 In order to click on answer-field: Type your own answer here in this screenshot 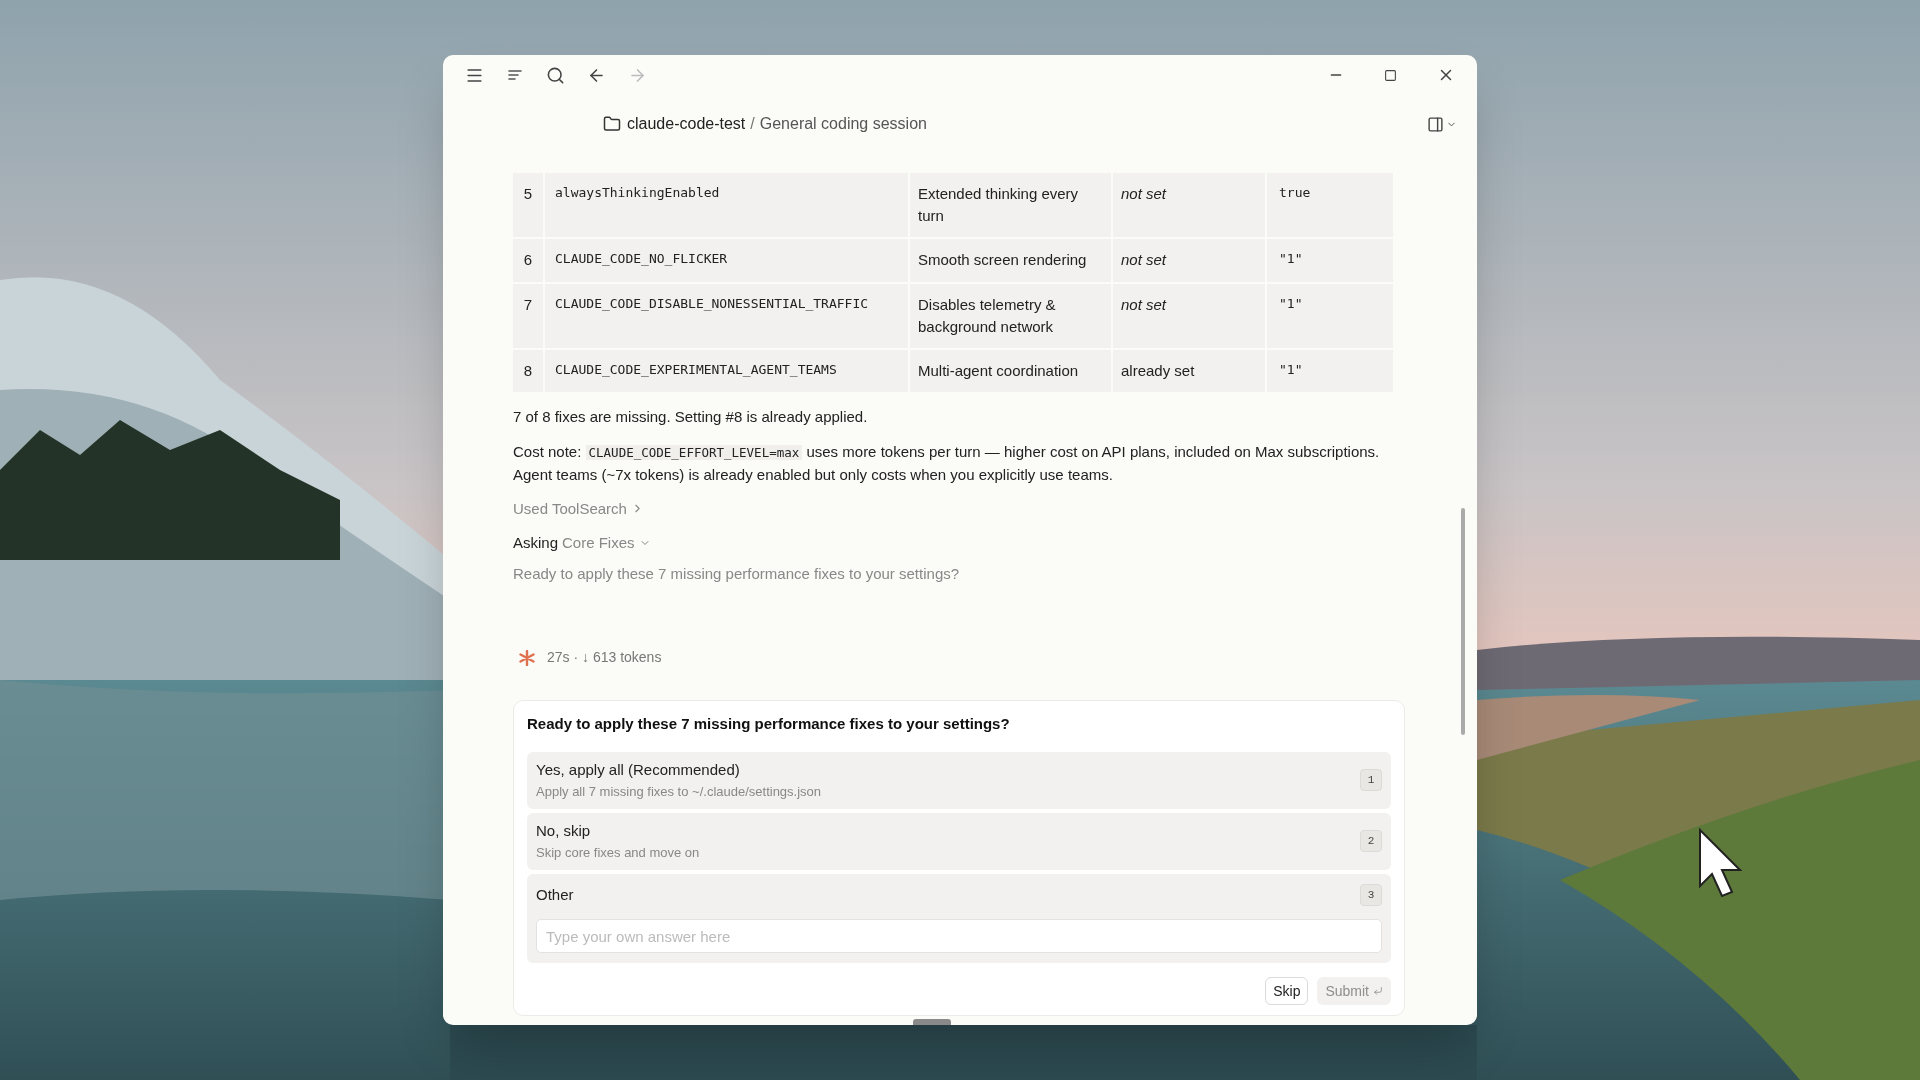, I will do `click(959, 936)`.